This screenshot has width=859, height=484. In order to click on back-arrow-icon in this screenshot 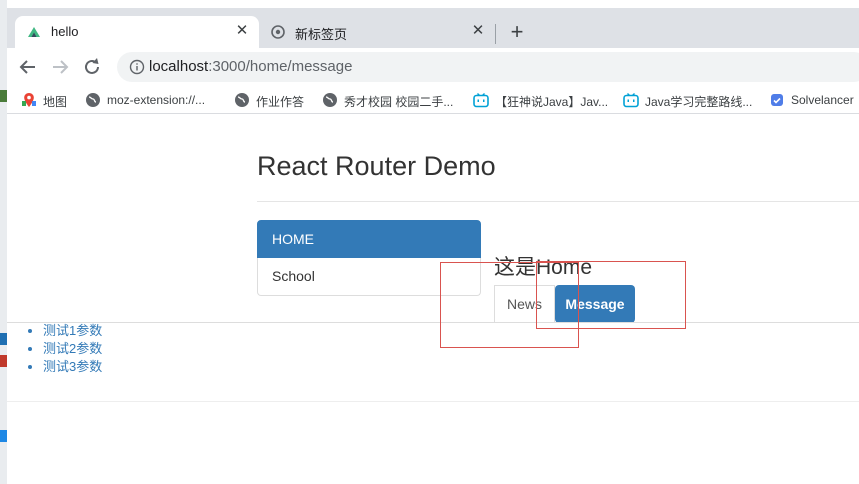, I will do `click(28, 67)`.